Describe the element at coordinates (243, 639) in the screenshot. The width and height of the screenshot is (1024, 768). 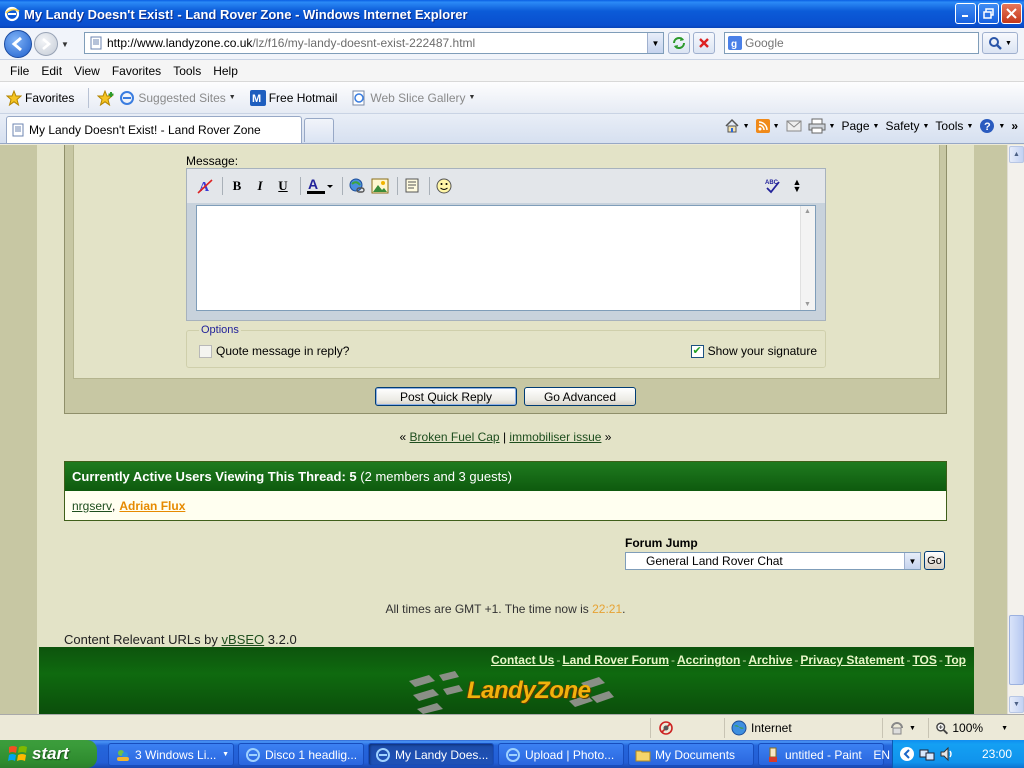
I see `vbseo-link: vBSEO` at that location.